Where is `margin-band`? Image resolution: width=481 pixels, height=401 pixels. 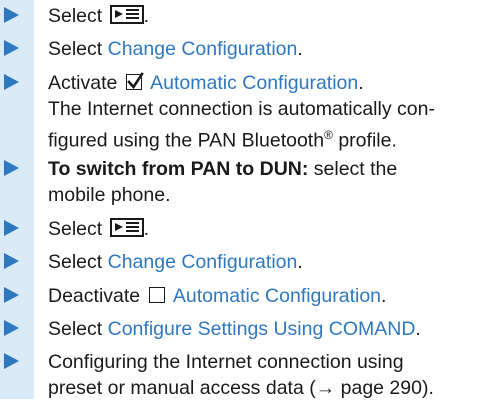
margin-band is located at coordinates (17, 199).